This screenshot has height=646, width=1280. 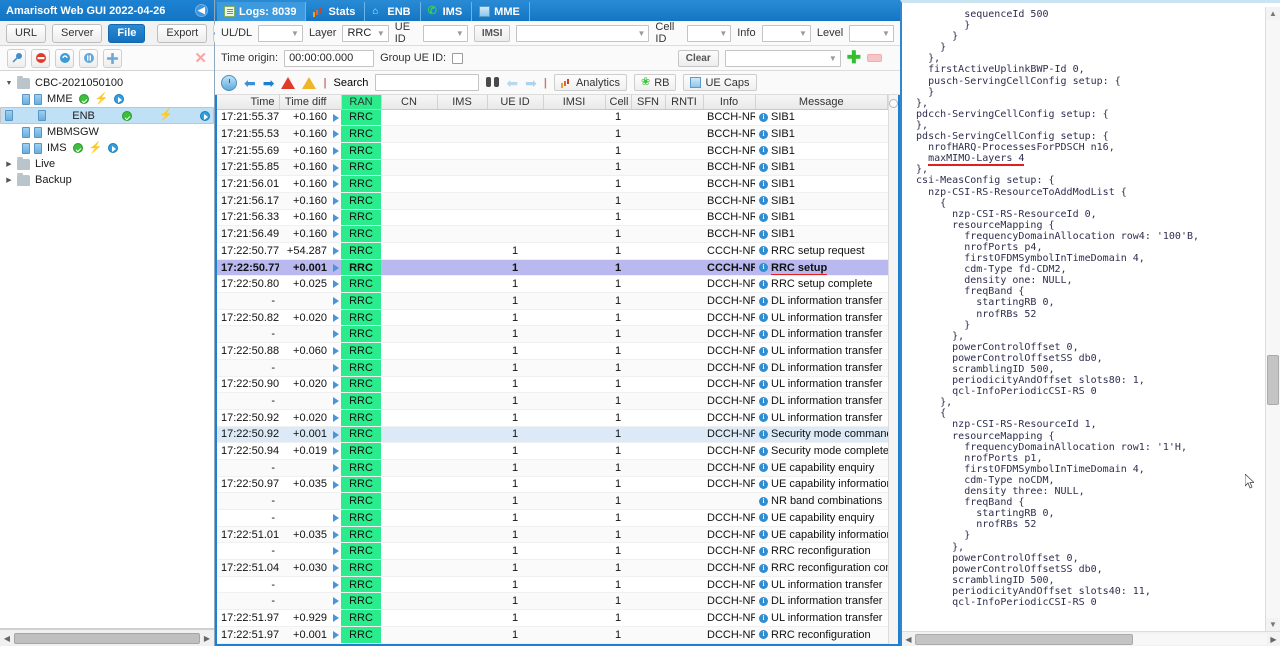 What do you see at coordinates (782, 58) in the screenshot?
I see `preset-select: ▼` at bounding box center [782, 58].